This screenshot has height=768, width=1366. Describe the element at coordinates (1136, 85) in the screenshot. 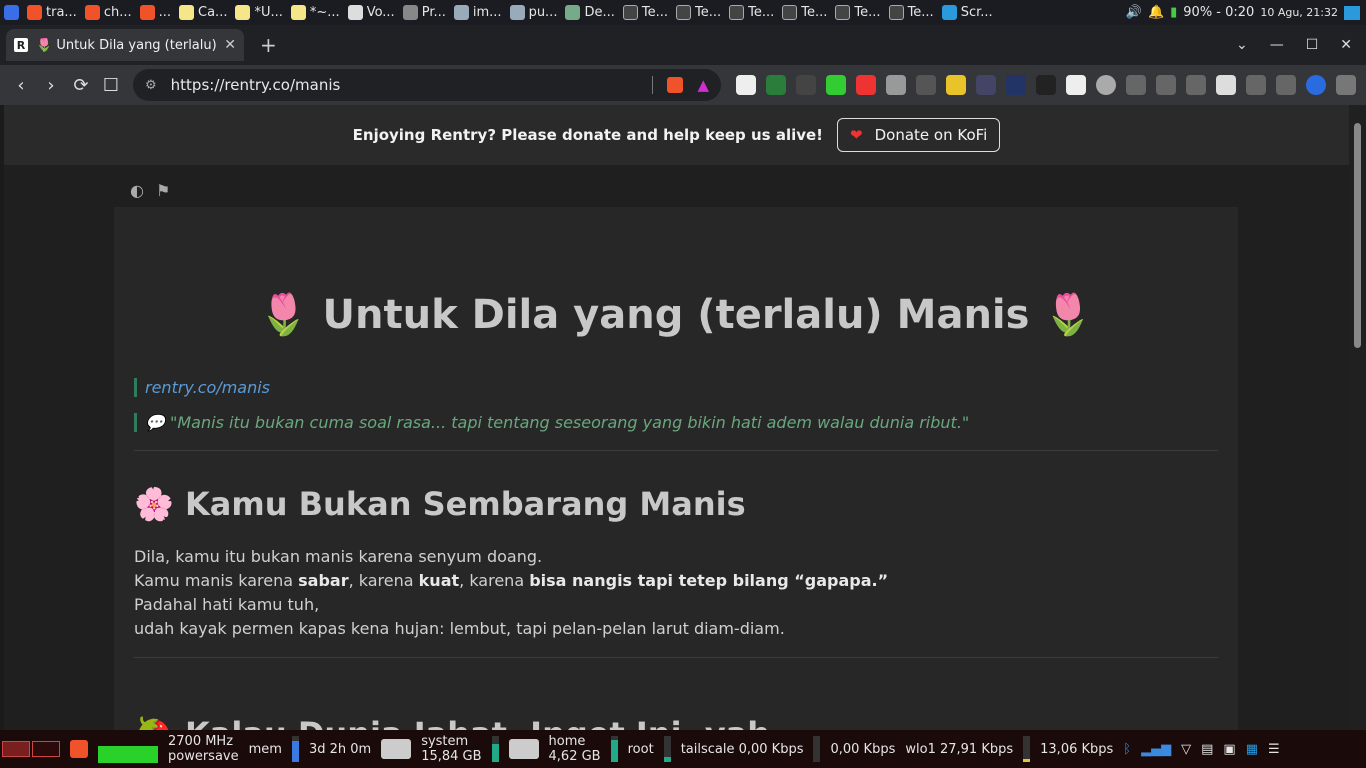

I see `extensions-puzzle-icon` at that location.